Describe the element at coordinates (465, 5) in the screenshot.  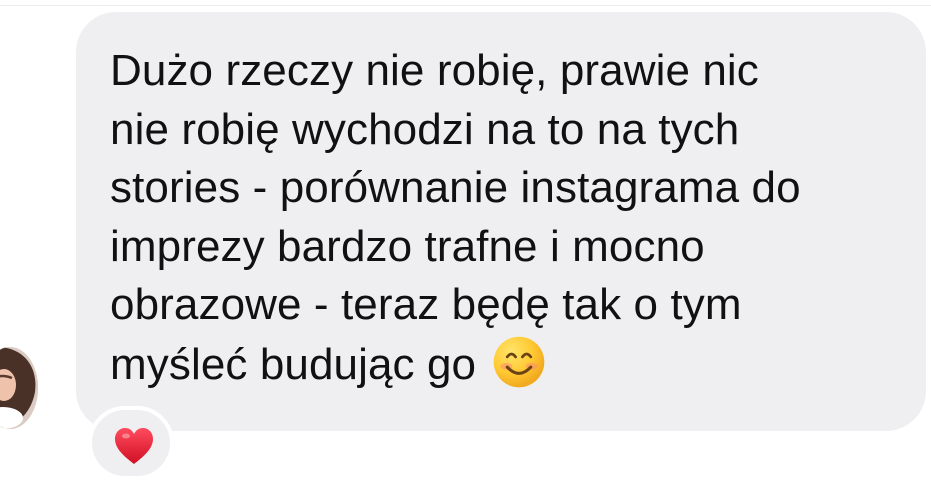
I see `top-divider` at that location.